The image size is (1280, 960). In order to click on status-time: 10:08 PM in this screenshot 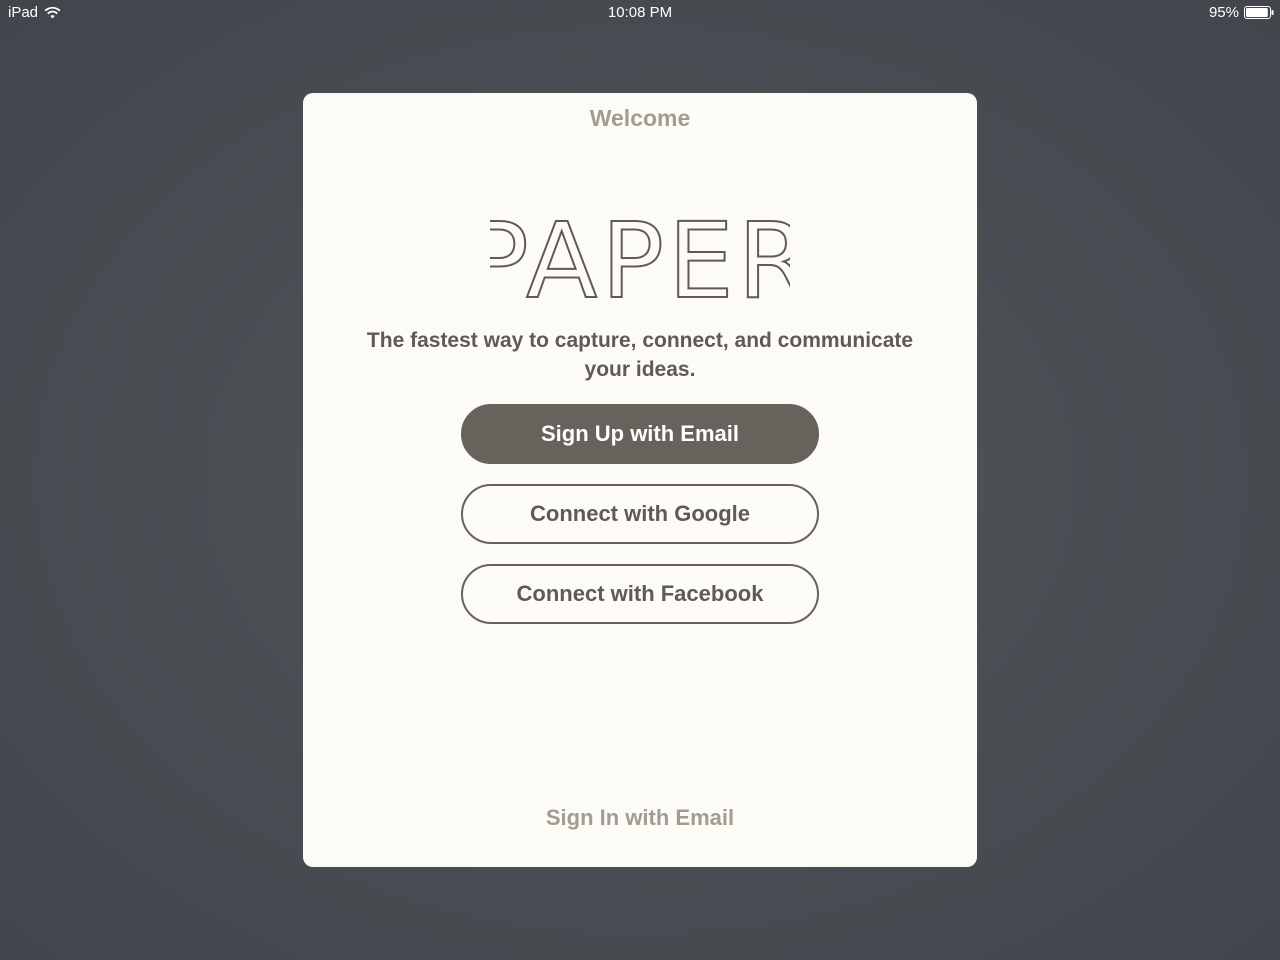, I will do `click(640, 12)`.